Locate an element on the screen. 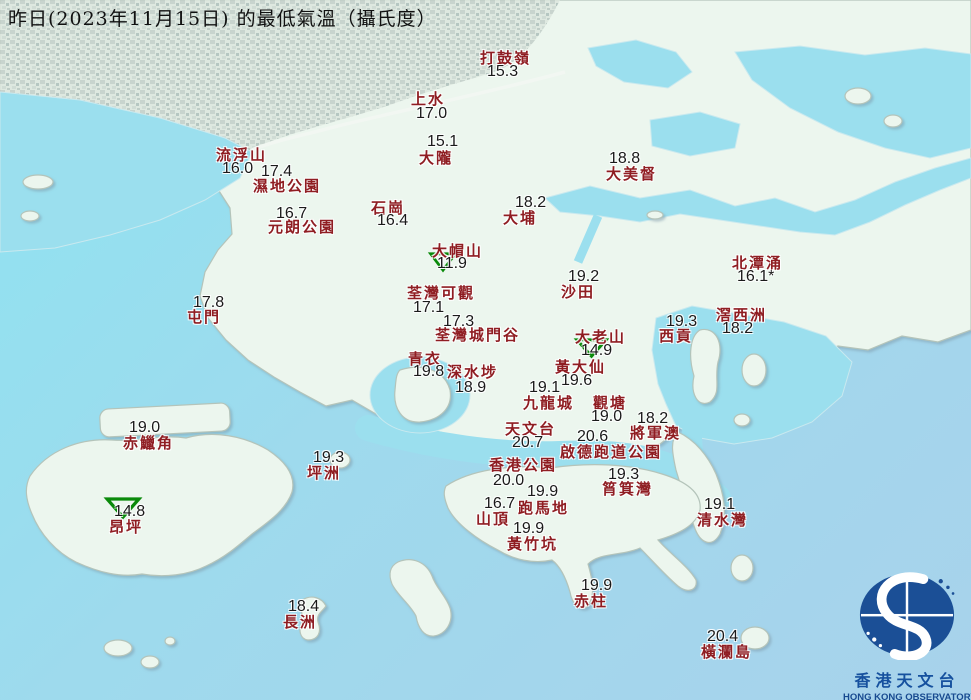  station-temperature: 16.4 is located at coordinates (393, 220).